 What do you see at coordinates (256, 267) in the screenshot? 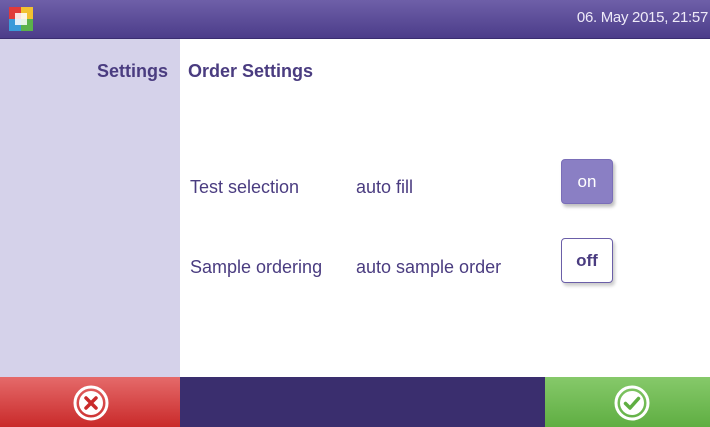
I see `sample-ordering-label: Sample ordering` at bounding box center [256, 267].